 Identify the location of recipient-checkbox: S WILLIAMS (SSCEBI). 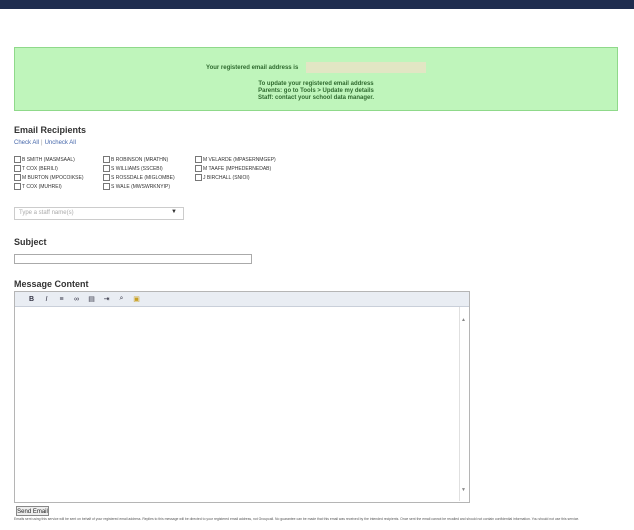
(133, 168).